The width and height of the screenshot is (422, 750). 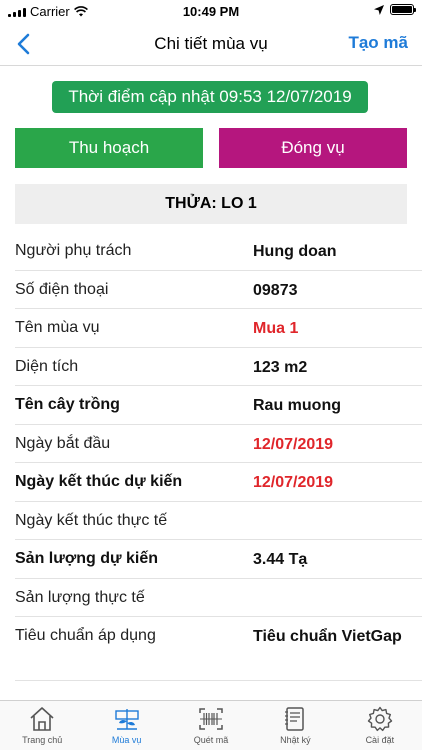 I want to click on detail-label: Tiêu chuẩn áp dụng, so click(x=85, y=635).